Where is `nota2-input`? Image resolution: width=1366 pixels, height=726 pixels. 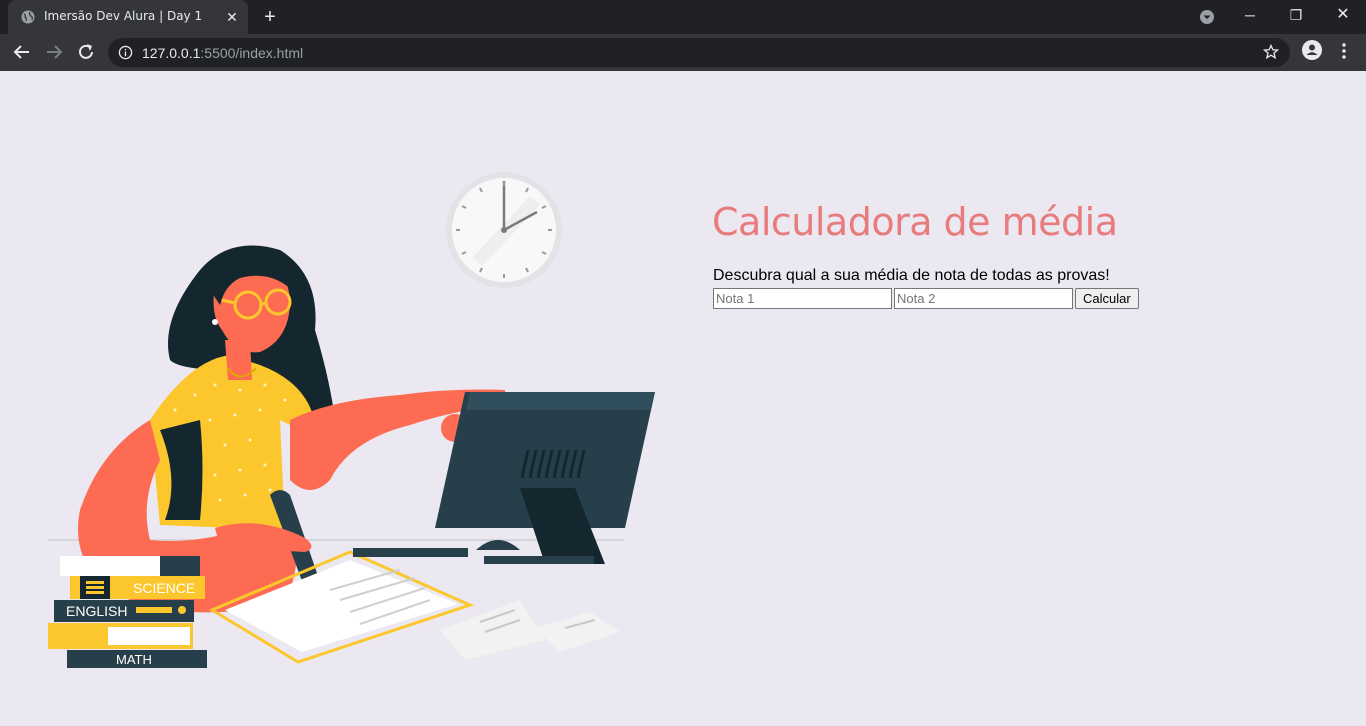
nota2-input is located at coordinates (983, 298).